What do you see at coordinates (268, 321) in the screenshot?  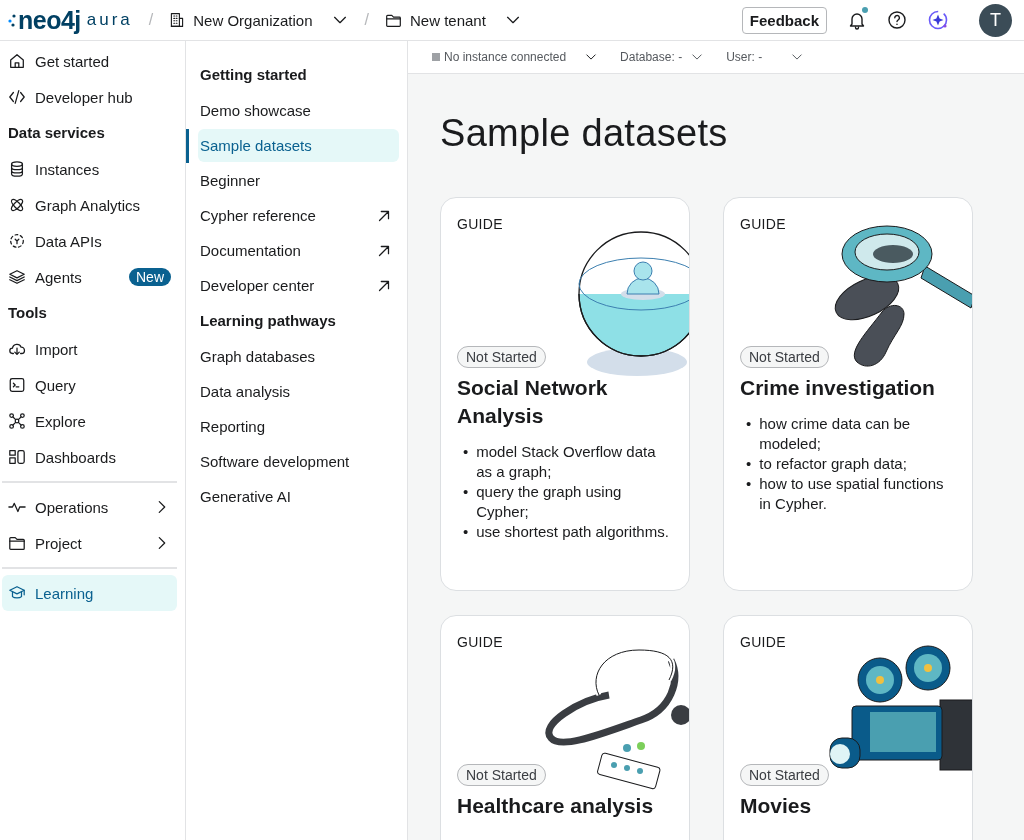 I see `nav-group-heading: Learning pathways` at bounding box center [268, 321].